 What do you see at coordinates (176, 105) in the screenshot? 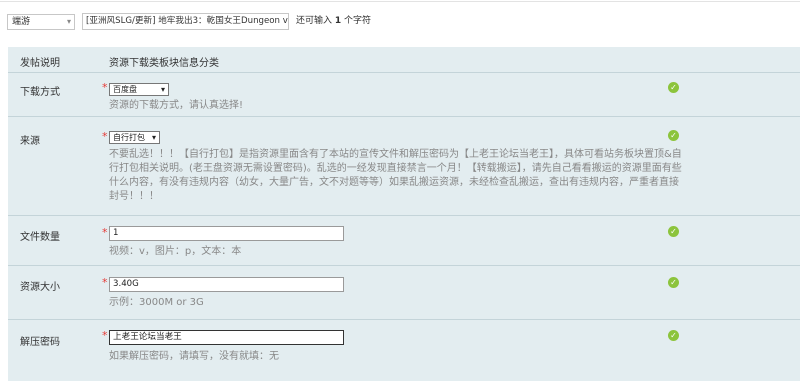
I see `download-method-hint: 资源的下载方式，请认真选择!` at bounding box center [176, 105].